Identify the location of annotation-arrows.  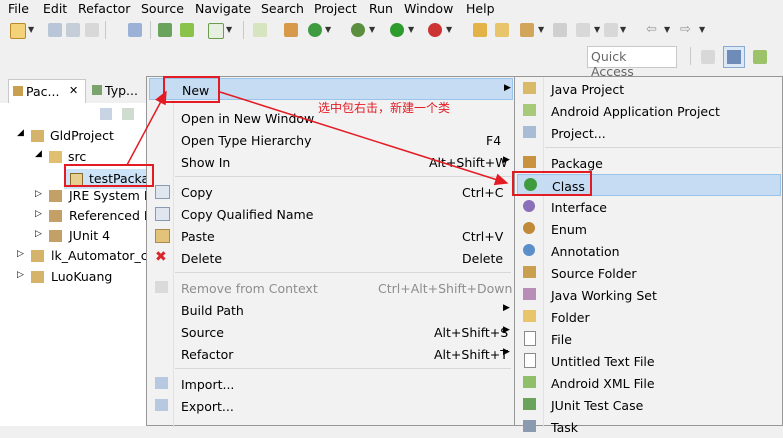
(317, 138).